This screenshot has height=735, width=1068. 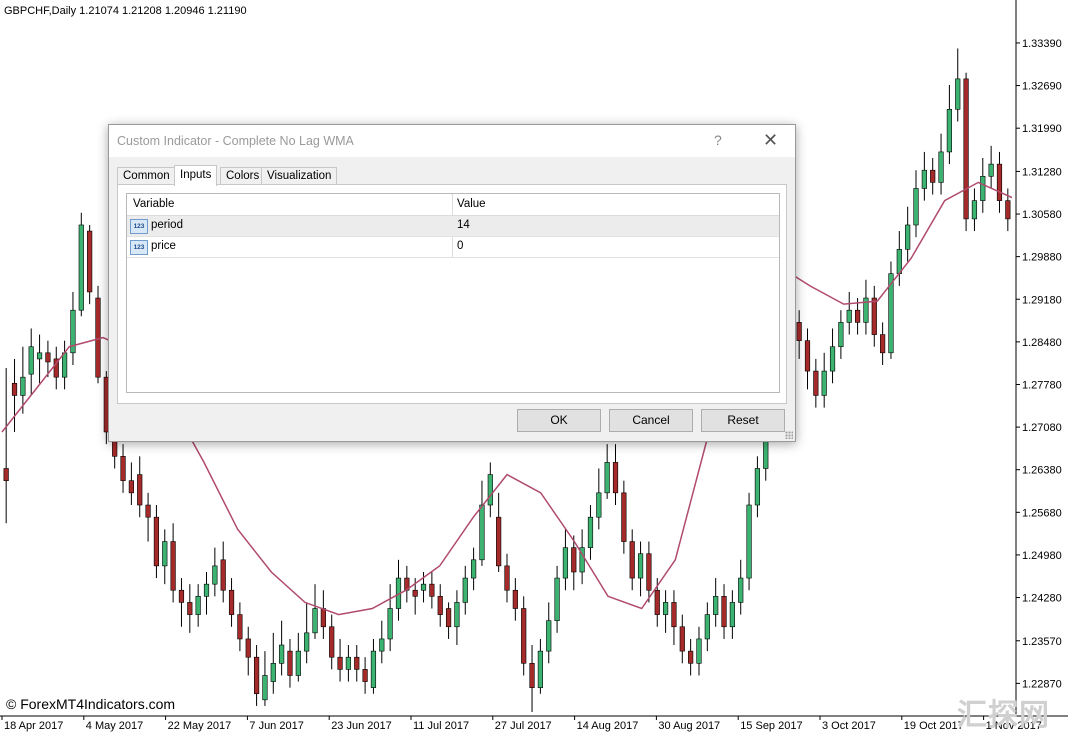 I want to click on price-tick-label: 1.27080, so click(x=1042, y=428).